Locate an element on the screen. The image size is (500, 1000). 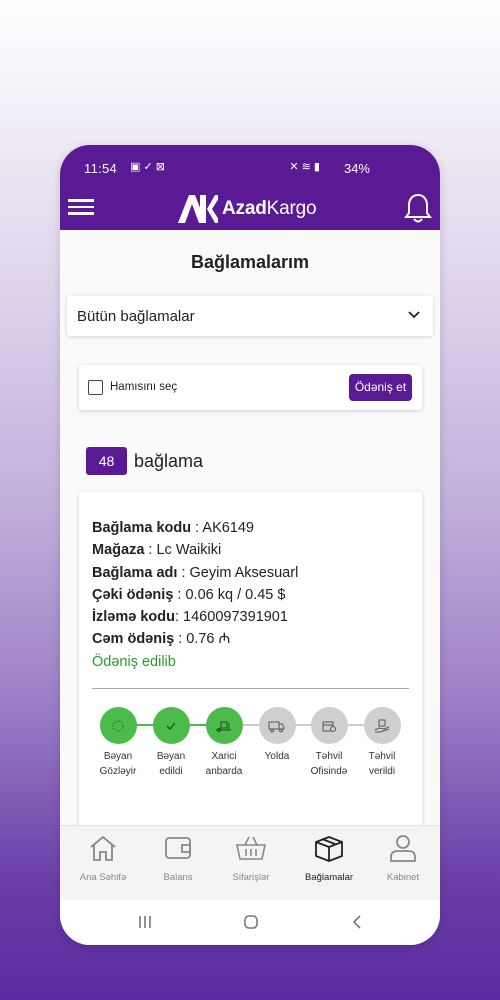
logo: AzadKargo is located at coordinates (247, 209).